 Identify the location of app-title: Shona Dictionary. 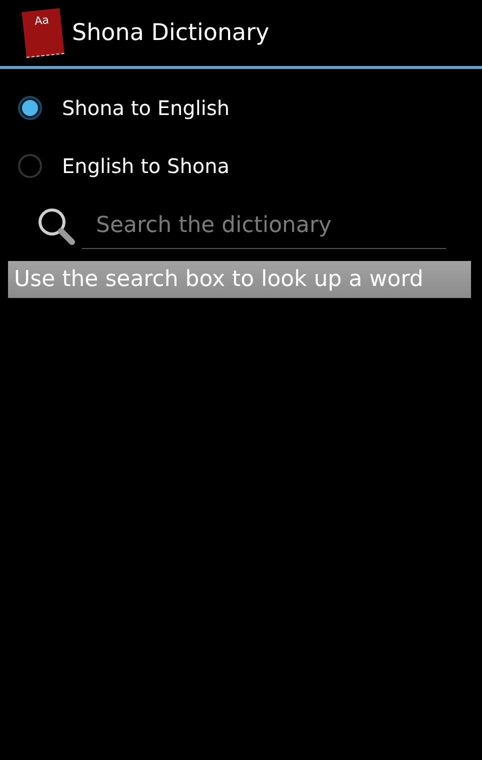
(171, 33).